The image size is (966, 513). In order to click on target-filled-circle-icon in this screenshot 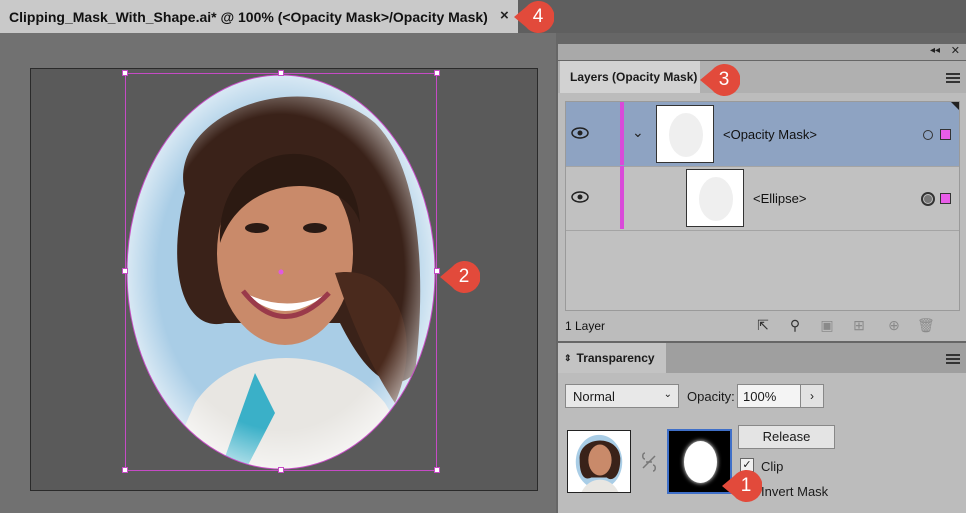, I will do `click(928, 199)`.